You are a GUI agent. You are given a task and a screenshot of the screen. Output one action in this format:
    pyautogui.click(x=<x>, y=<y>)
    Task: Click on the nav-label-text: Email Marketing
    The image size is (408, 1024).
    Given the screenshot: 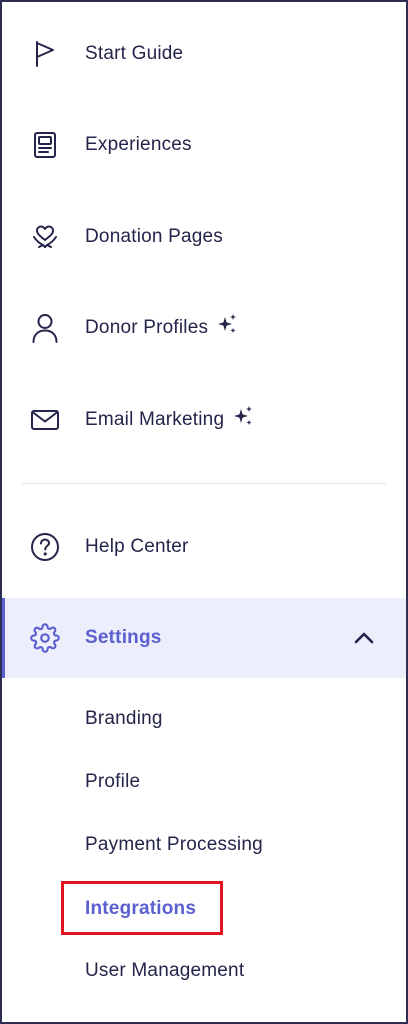 What is the action you would take?
    pyautogui.click(x=155, y=420)
    